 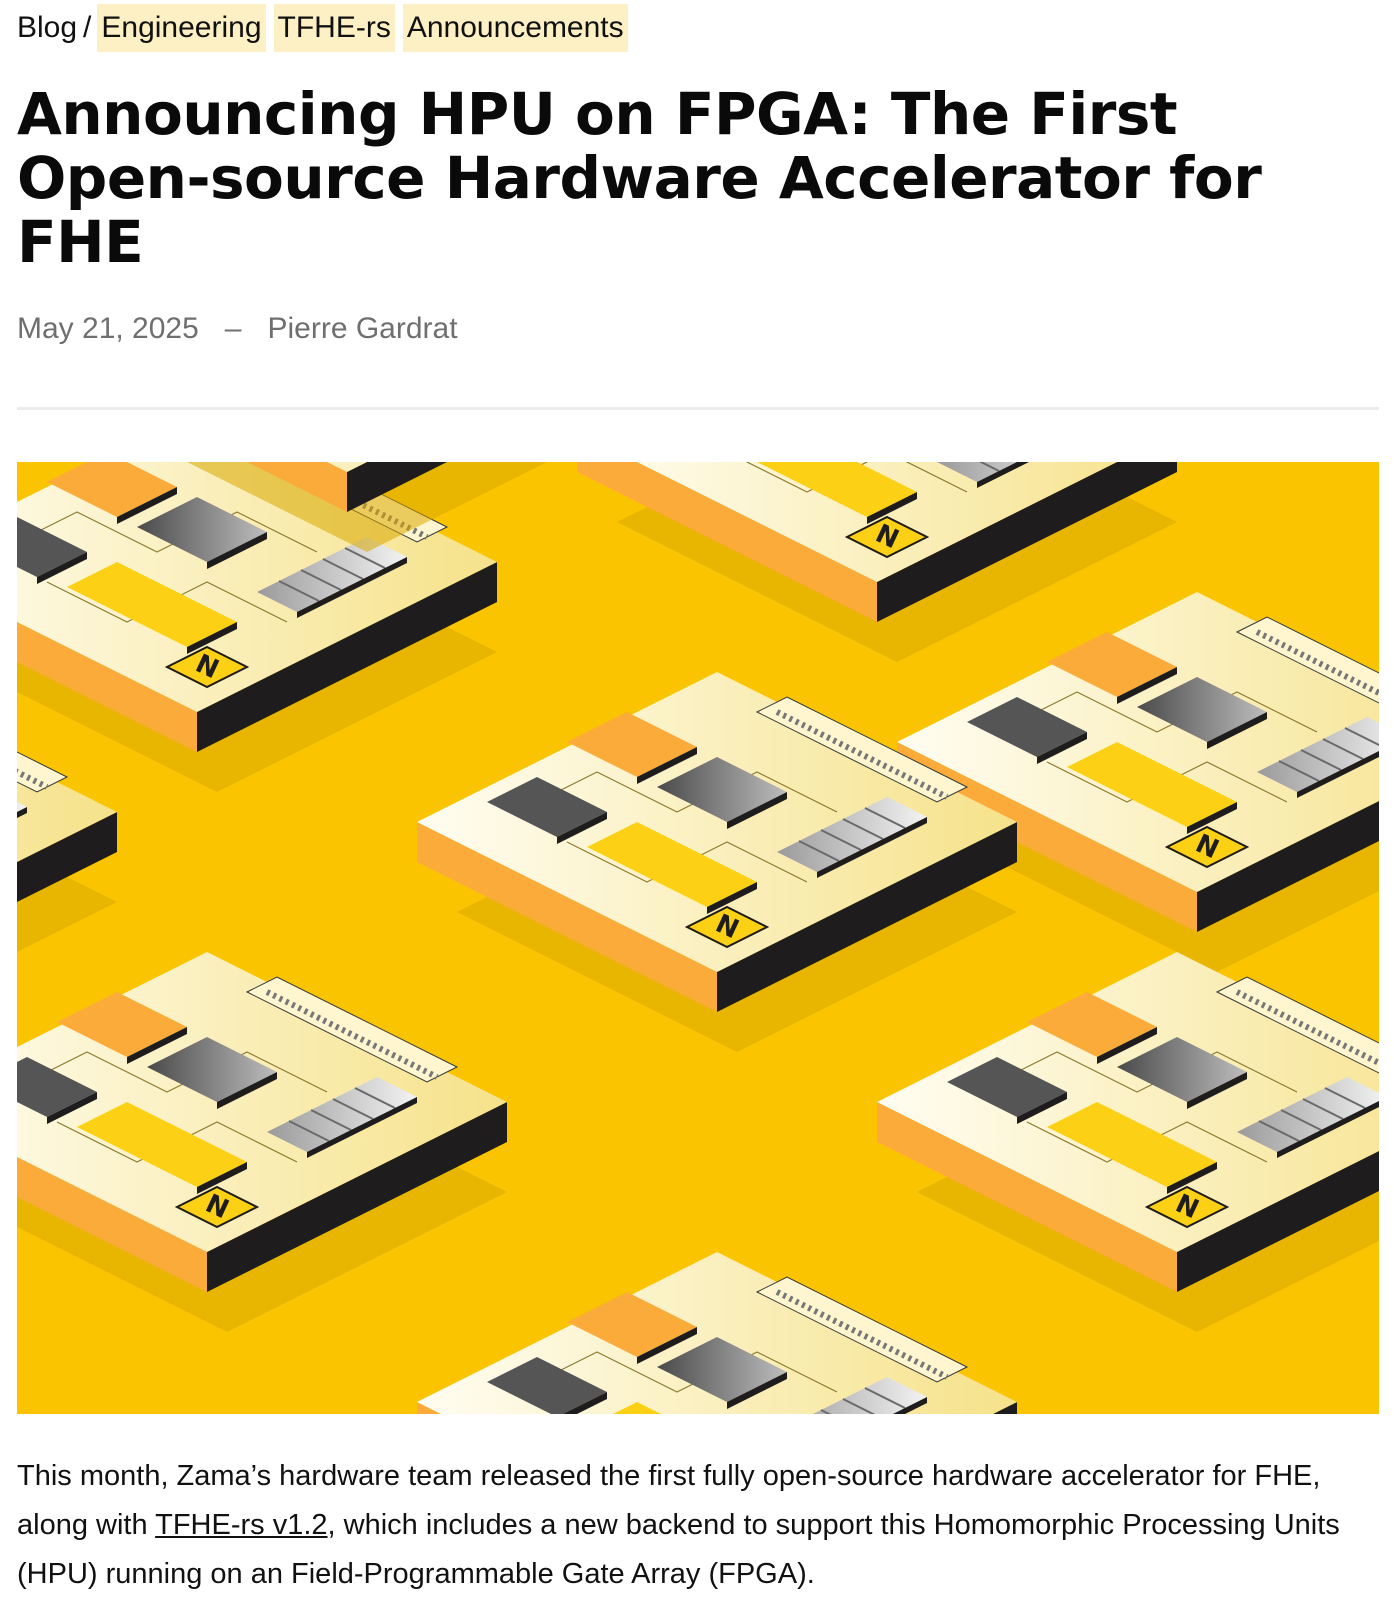 I want to click on article-meta: May 21, 2025 – Pierre Gardrat, so click(x=237, y=329).